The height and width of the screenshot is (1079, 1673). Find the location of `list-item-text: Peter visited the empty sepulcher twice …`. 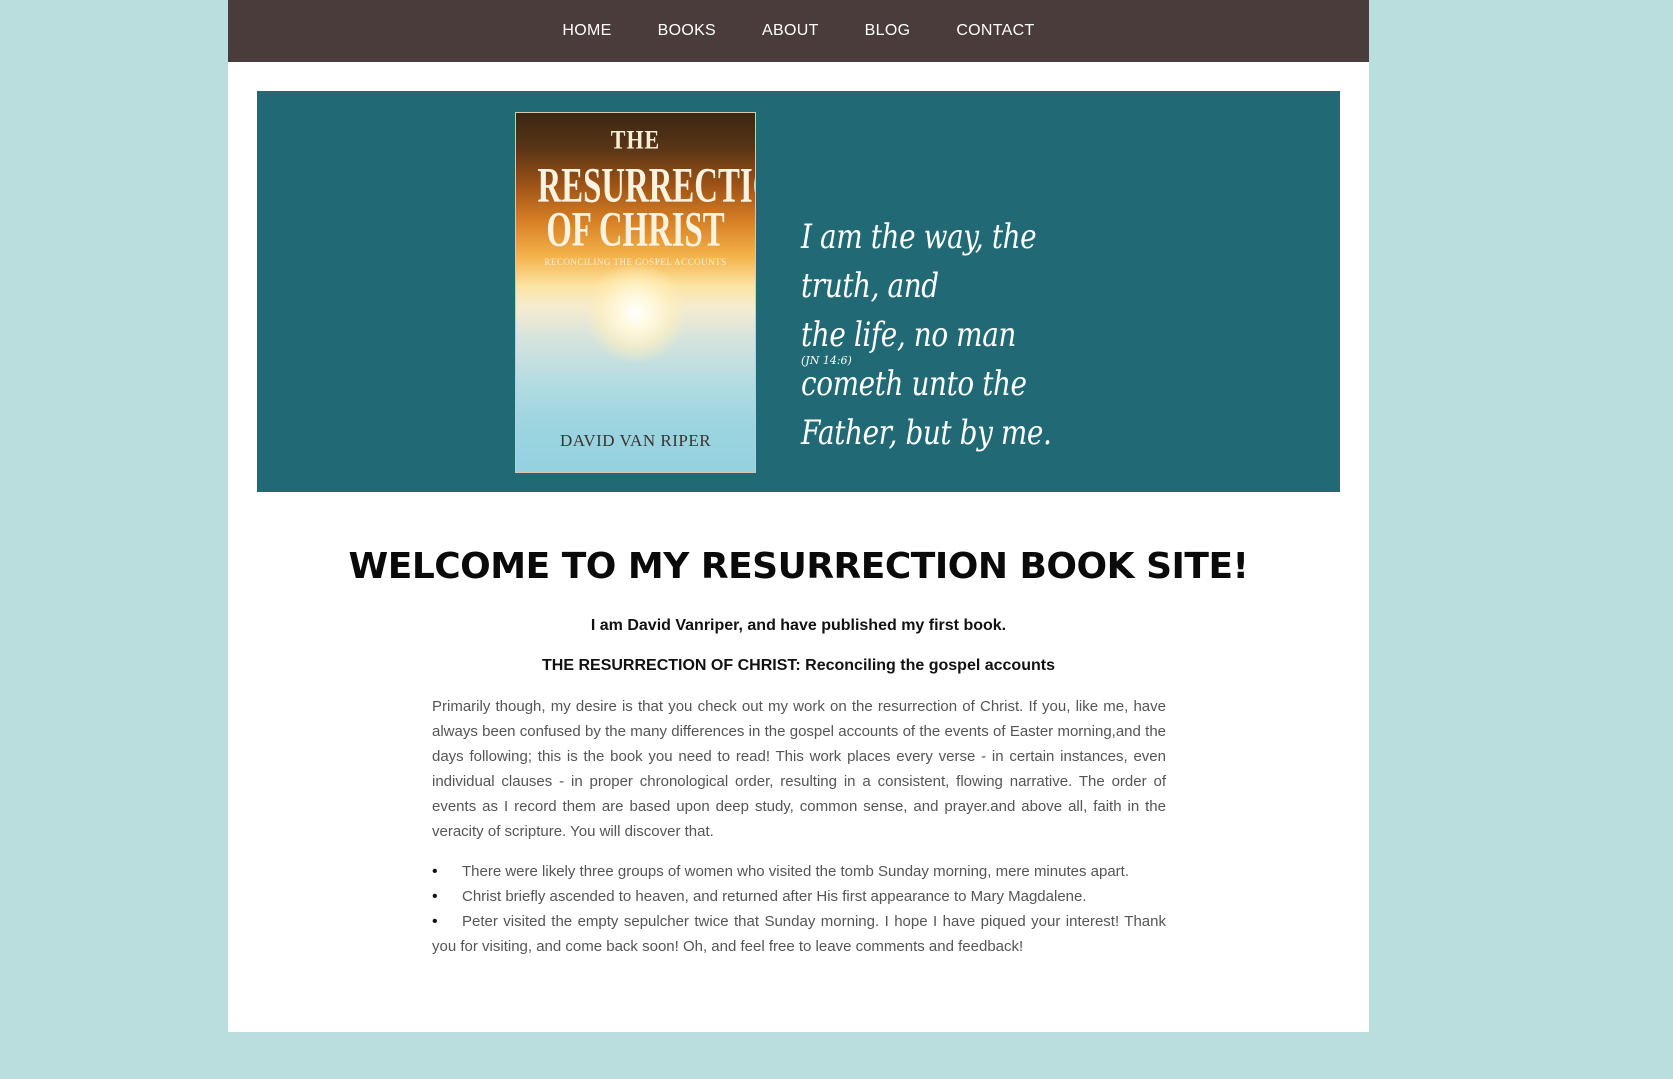

list-item-text: Peter visited the empty sepulcher twice … is located at coordinates (799, 934).